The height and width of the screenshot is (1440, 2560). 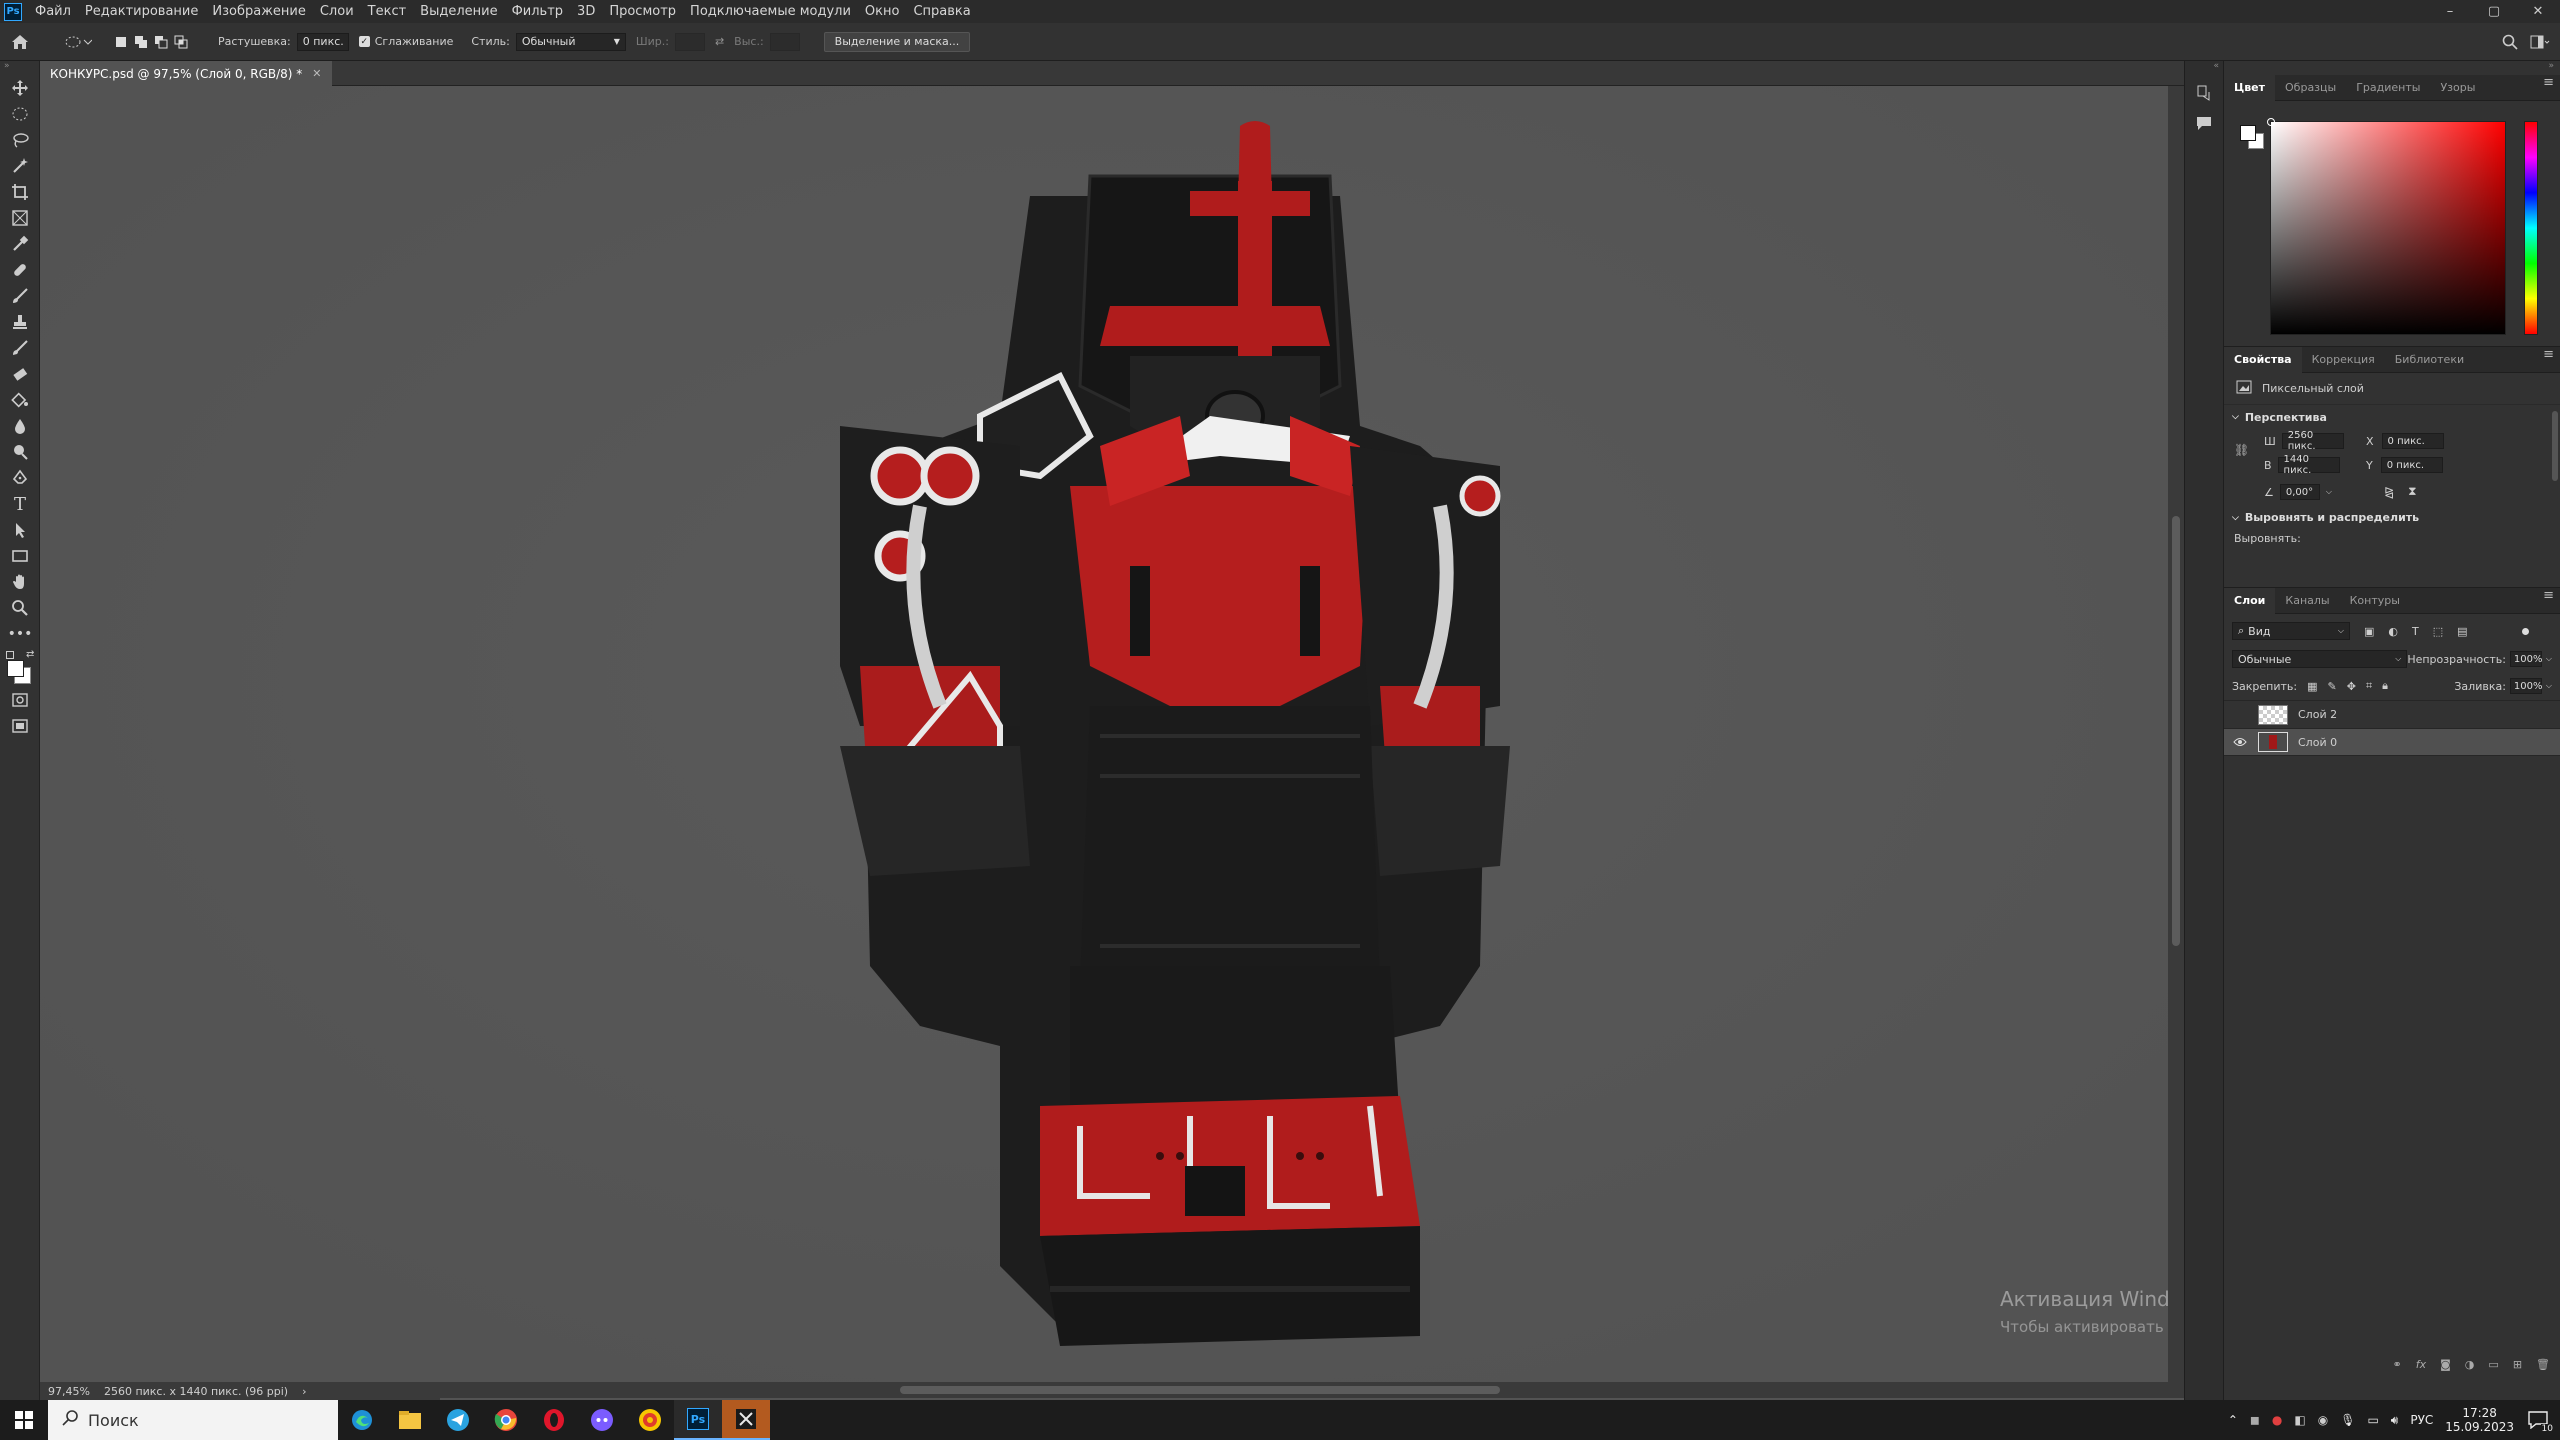 What do you see at coordinates (2421, 1420) in the screenshot?
I see `language-indicator: РУС` at bounding box center [2421, 1420].